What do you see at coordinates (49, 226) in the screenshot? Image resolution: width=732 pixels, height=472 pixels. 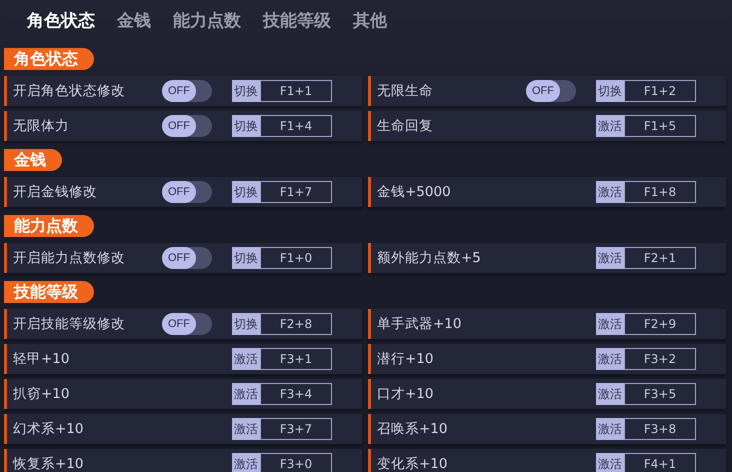 I see `section-header: 能力点数` at bounding box center [49, 226].